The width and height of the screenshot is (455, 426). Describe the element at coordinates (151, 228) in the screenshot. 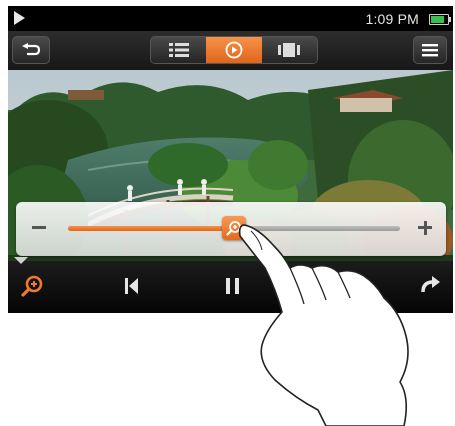

I see `zoom-slider-fill` at that location.